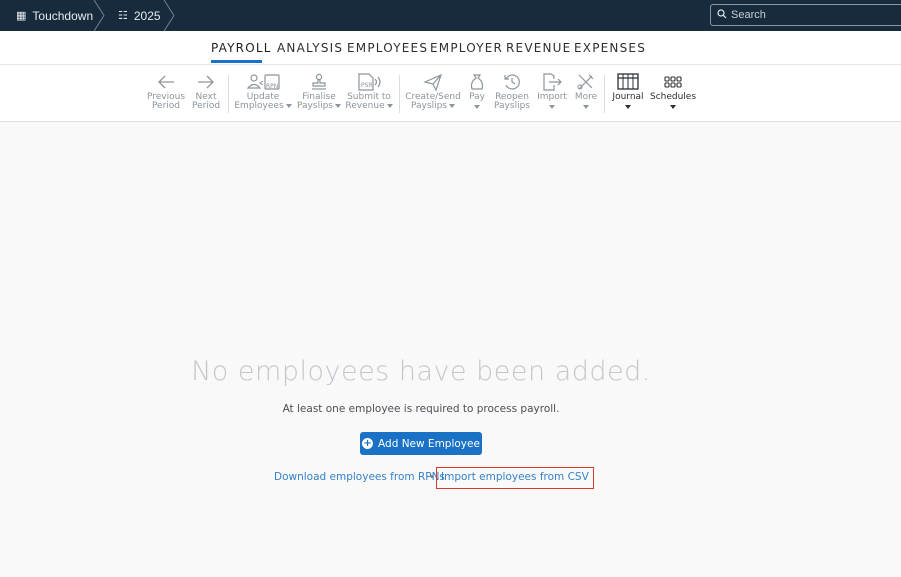 The image size is (901, 577). What do you see at coordinates (319, 81) in the screenshot?
I see `stamp-icon` at bounding box center [319, 81].